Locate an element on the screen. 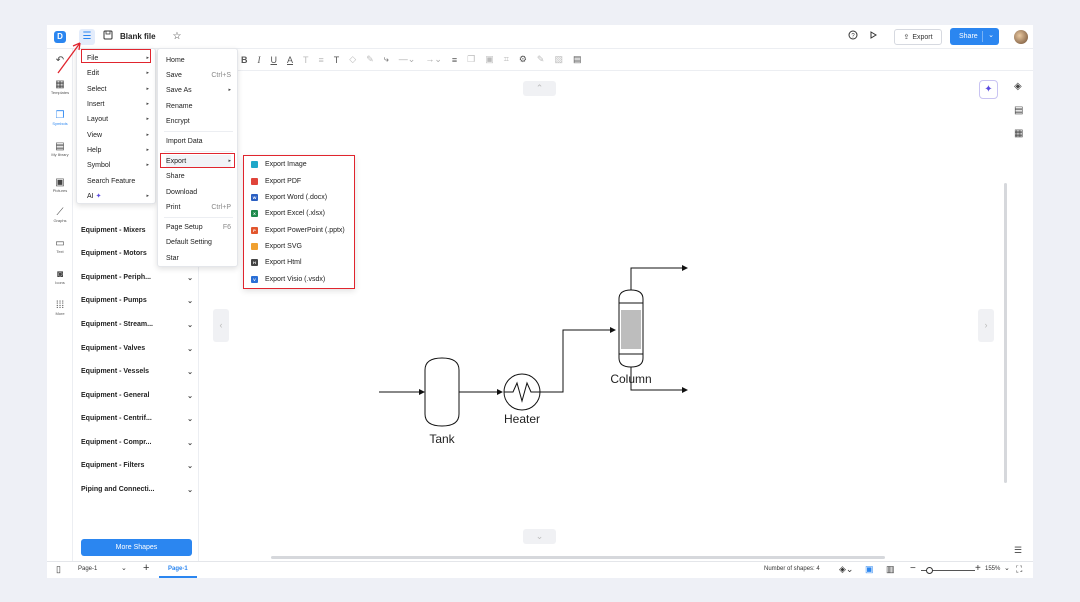  line-color-icon: ✎ is located at coordinates (370, 59).